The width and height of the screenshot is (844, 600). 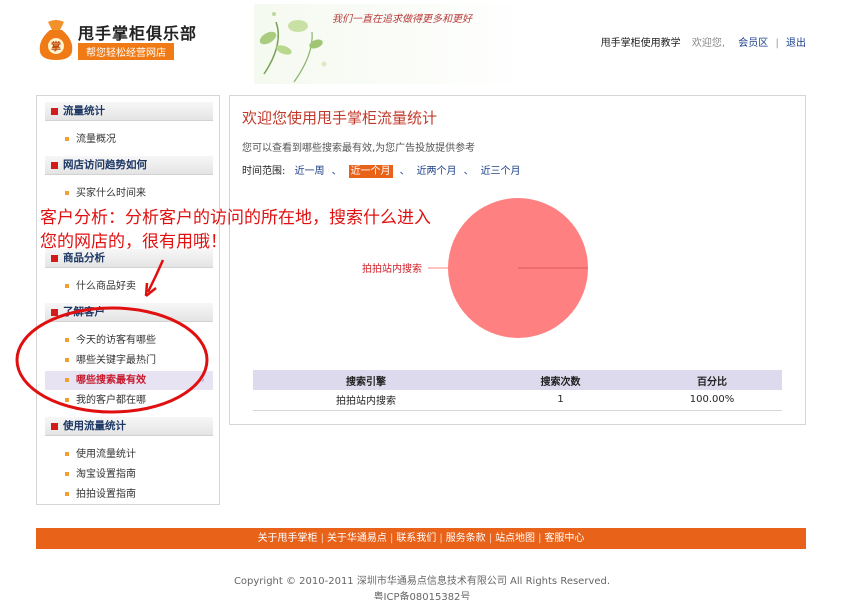 What do you see at coordinates (129, 474) in the screenshot?
I see `sidebar-item-taobao-guide: 淘宝设置指南` at bounding box center [129, 474].